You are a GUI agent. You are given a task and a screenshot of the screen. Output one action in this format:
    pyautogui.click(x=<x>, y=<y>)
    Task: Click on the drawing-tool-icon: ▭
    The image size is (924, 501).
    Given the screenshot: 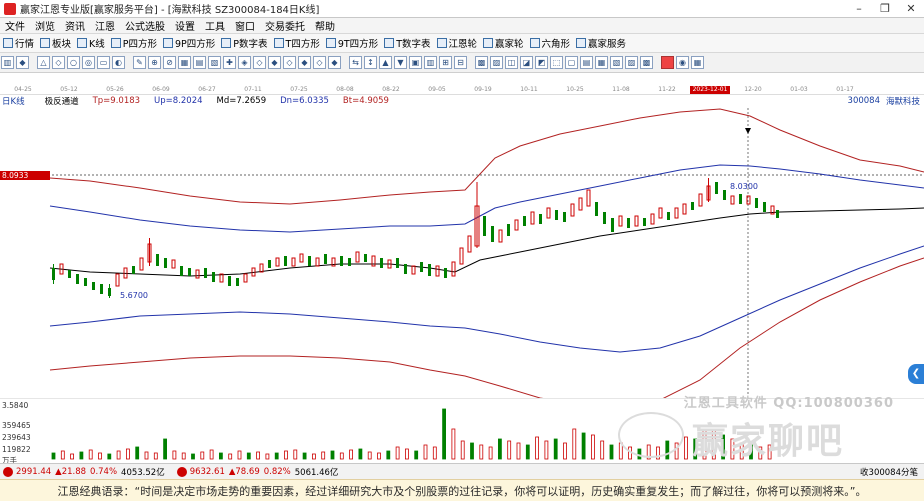 What is the action you would take?
    pyautogui.click(x=103, y=62)
    